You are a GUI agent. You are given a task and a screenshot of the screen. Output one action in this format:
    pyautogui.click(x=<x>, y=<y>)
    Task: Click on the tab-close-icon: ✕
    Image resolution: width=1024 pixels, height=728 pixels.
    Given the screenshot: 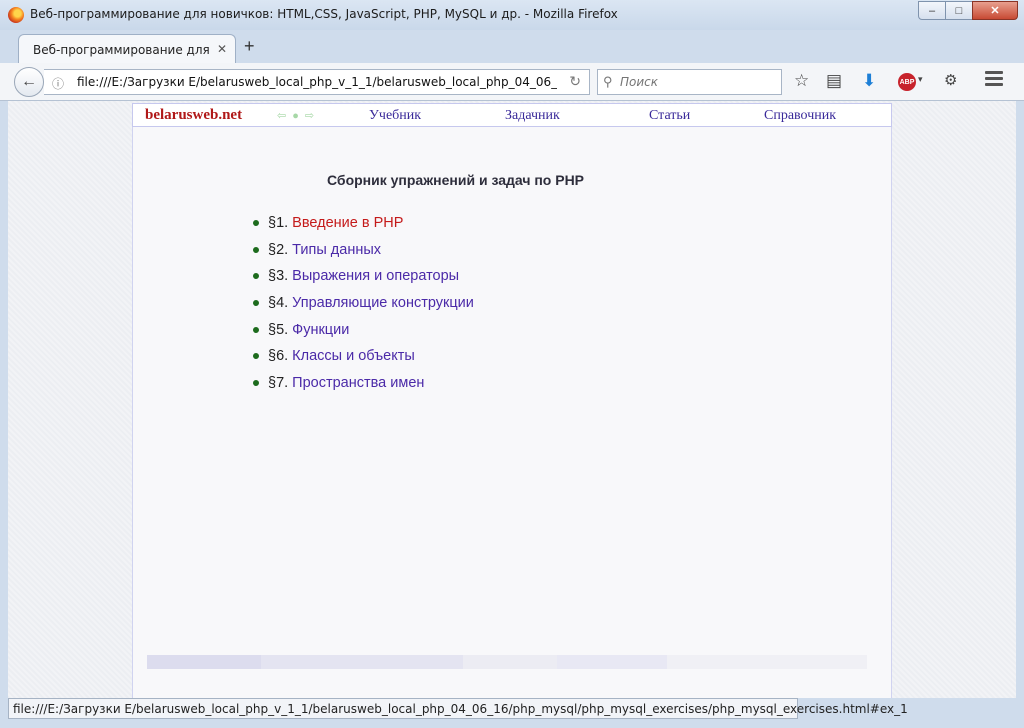 What is the action you would take?
    pyautogui.click(x=222, y=49)
    